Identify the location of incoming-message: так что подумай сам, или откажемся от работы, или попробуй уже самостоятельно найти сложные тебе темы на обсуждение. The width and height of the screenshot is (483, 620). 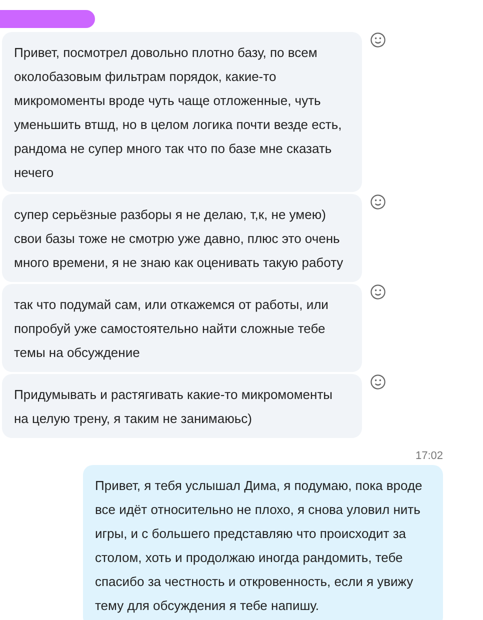
(182, 328).